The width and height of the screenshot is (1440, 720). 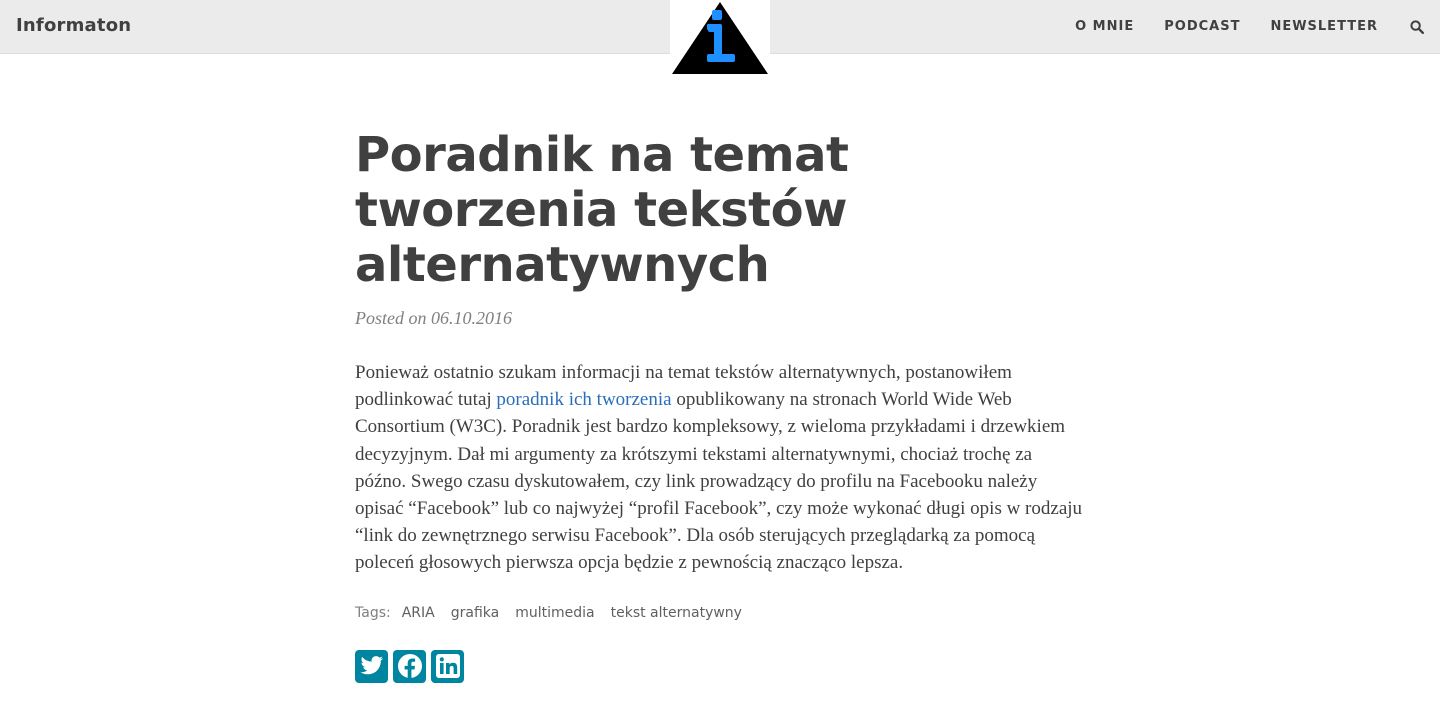 I want to click on linkedin-share-button, so click(x=447, y=666).